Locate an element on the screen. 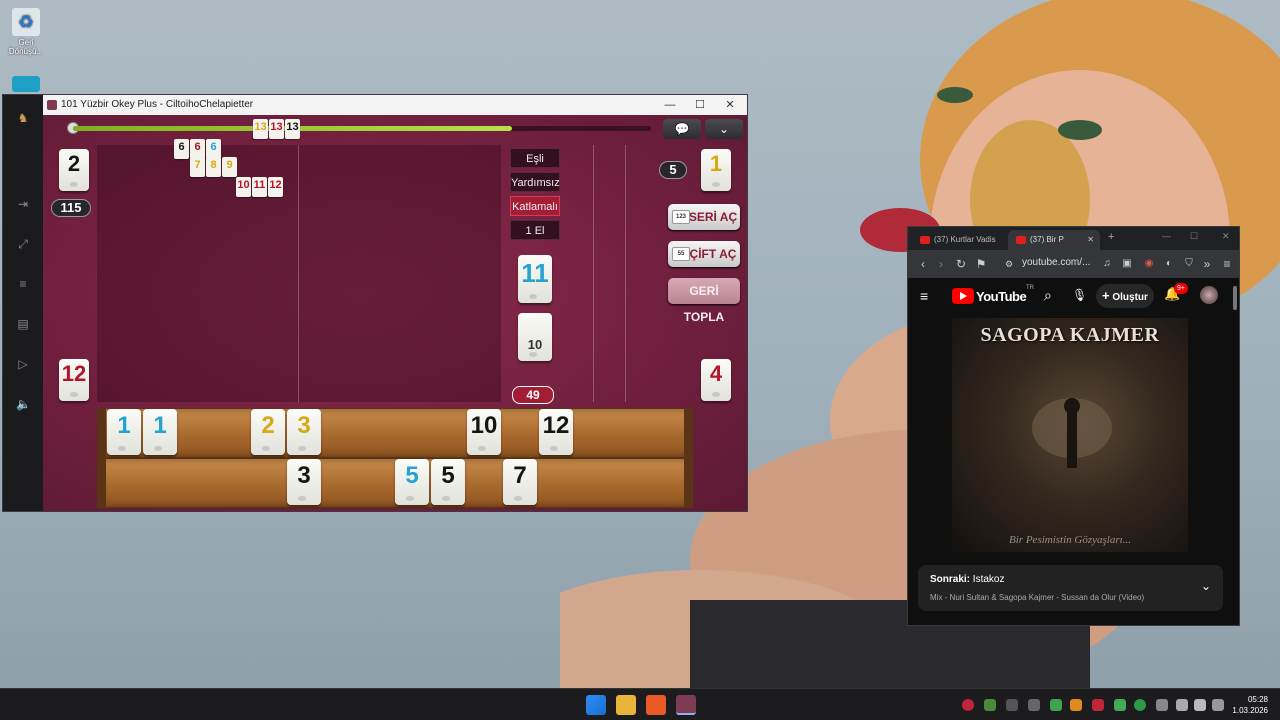  rack-tile: 12 is located at coordinates (556, 432).